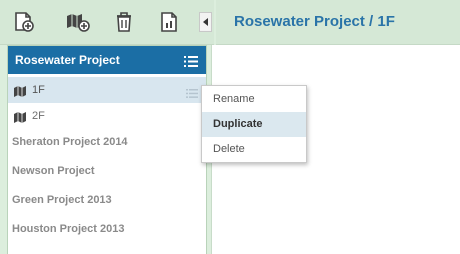  What do you see at coordinates (107, 116) in the screenshot?
I see `floor-item-2f: 2F` at bounding box center [107, 116].